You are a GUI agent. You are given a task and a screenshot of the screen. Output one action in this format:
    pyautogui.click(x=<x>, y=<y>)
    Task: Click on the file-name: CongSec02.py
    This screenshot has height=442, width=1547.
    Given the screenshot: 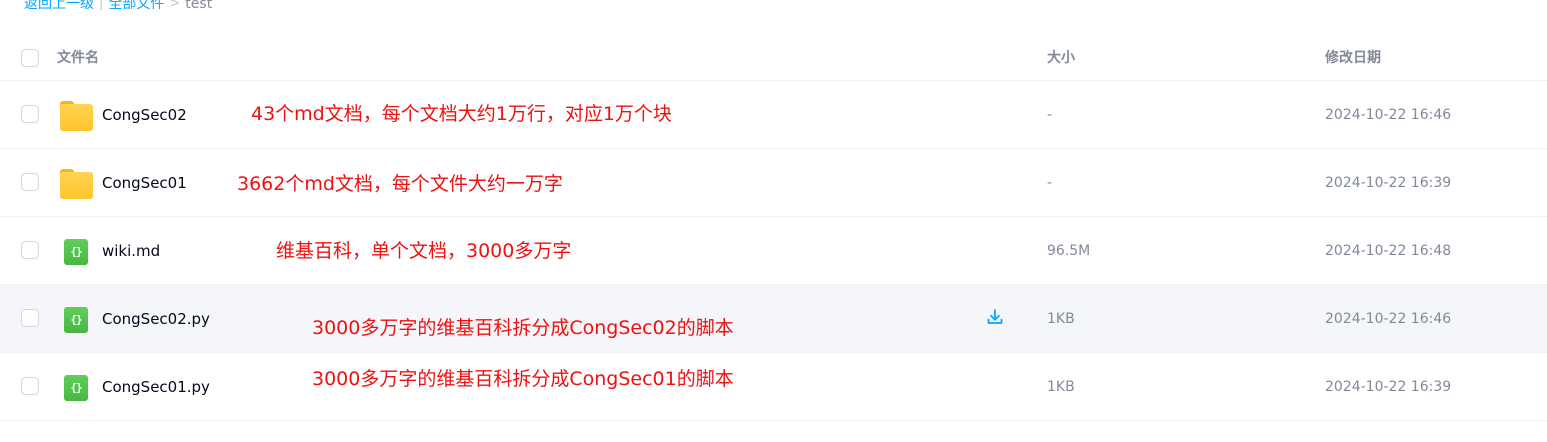 What is the action you would take?
    pyautogui.click(x=156, y=319)
    